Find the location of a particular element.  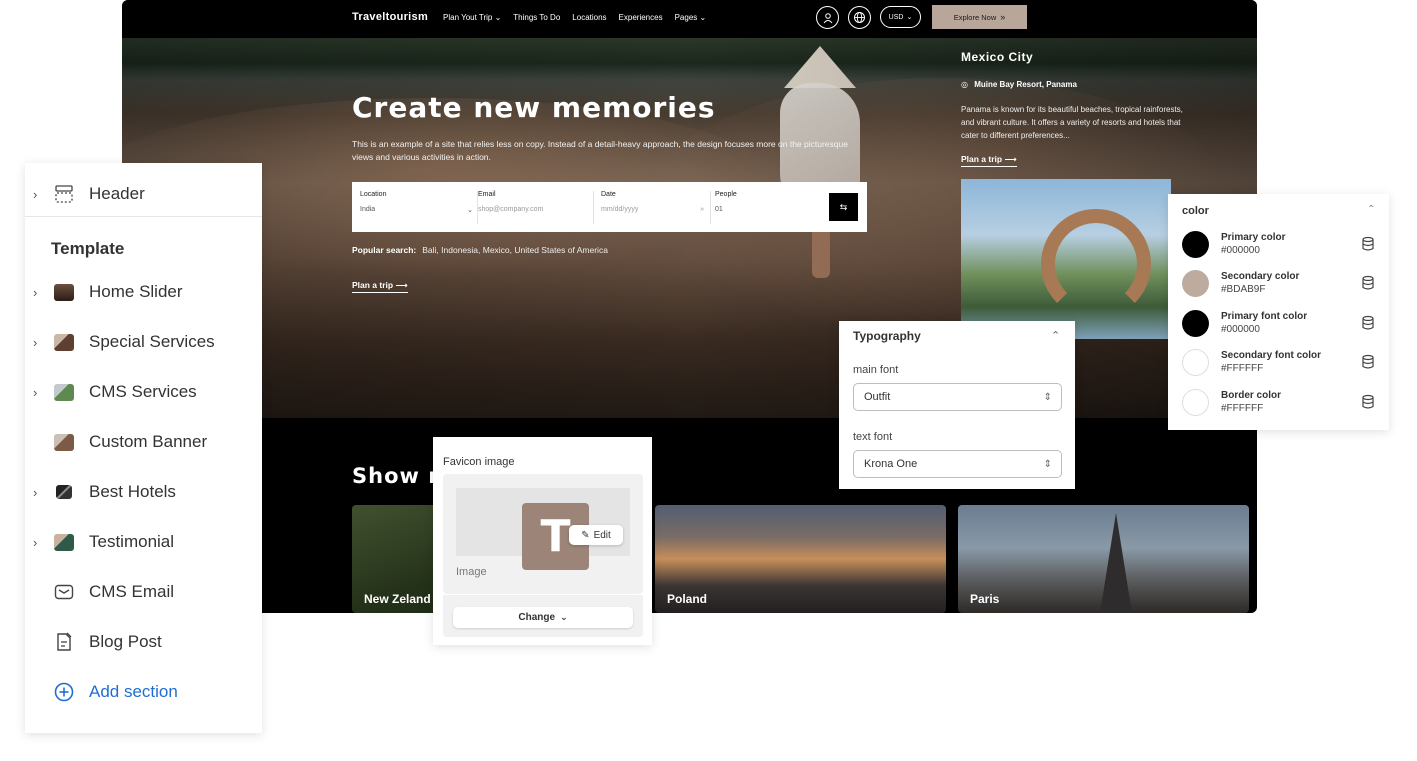

favicon-panel: Favicon image T ✎ Edit Image Change ⌄ is located at coordinates (542, 541).